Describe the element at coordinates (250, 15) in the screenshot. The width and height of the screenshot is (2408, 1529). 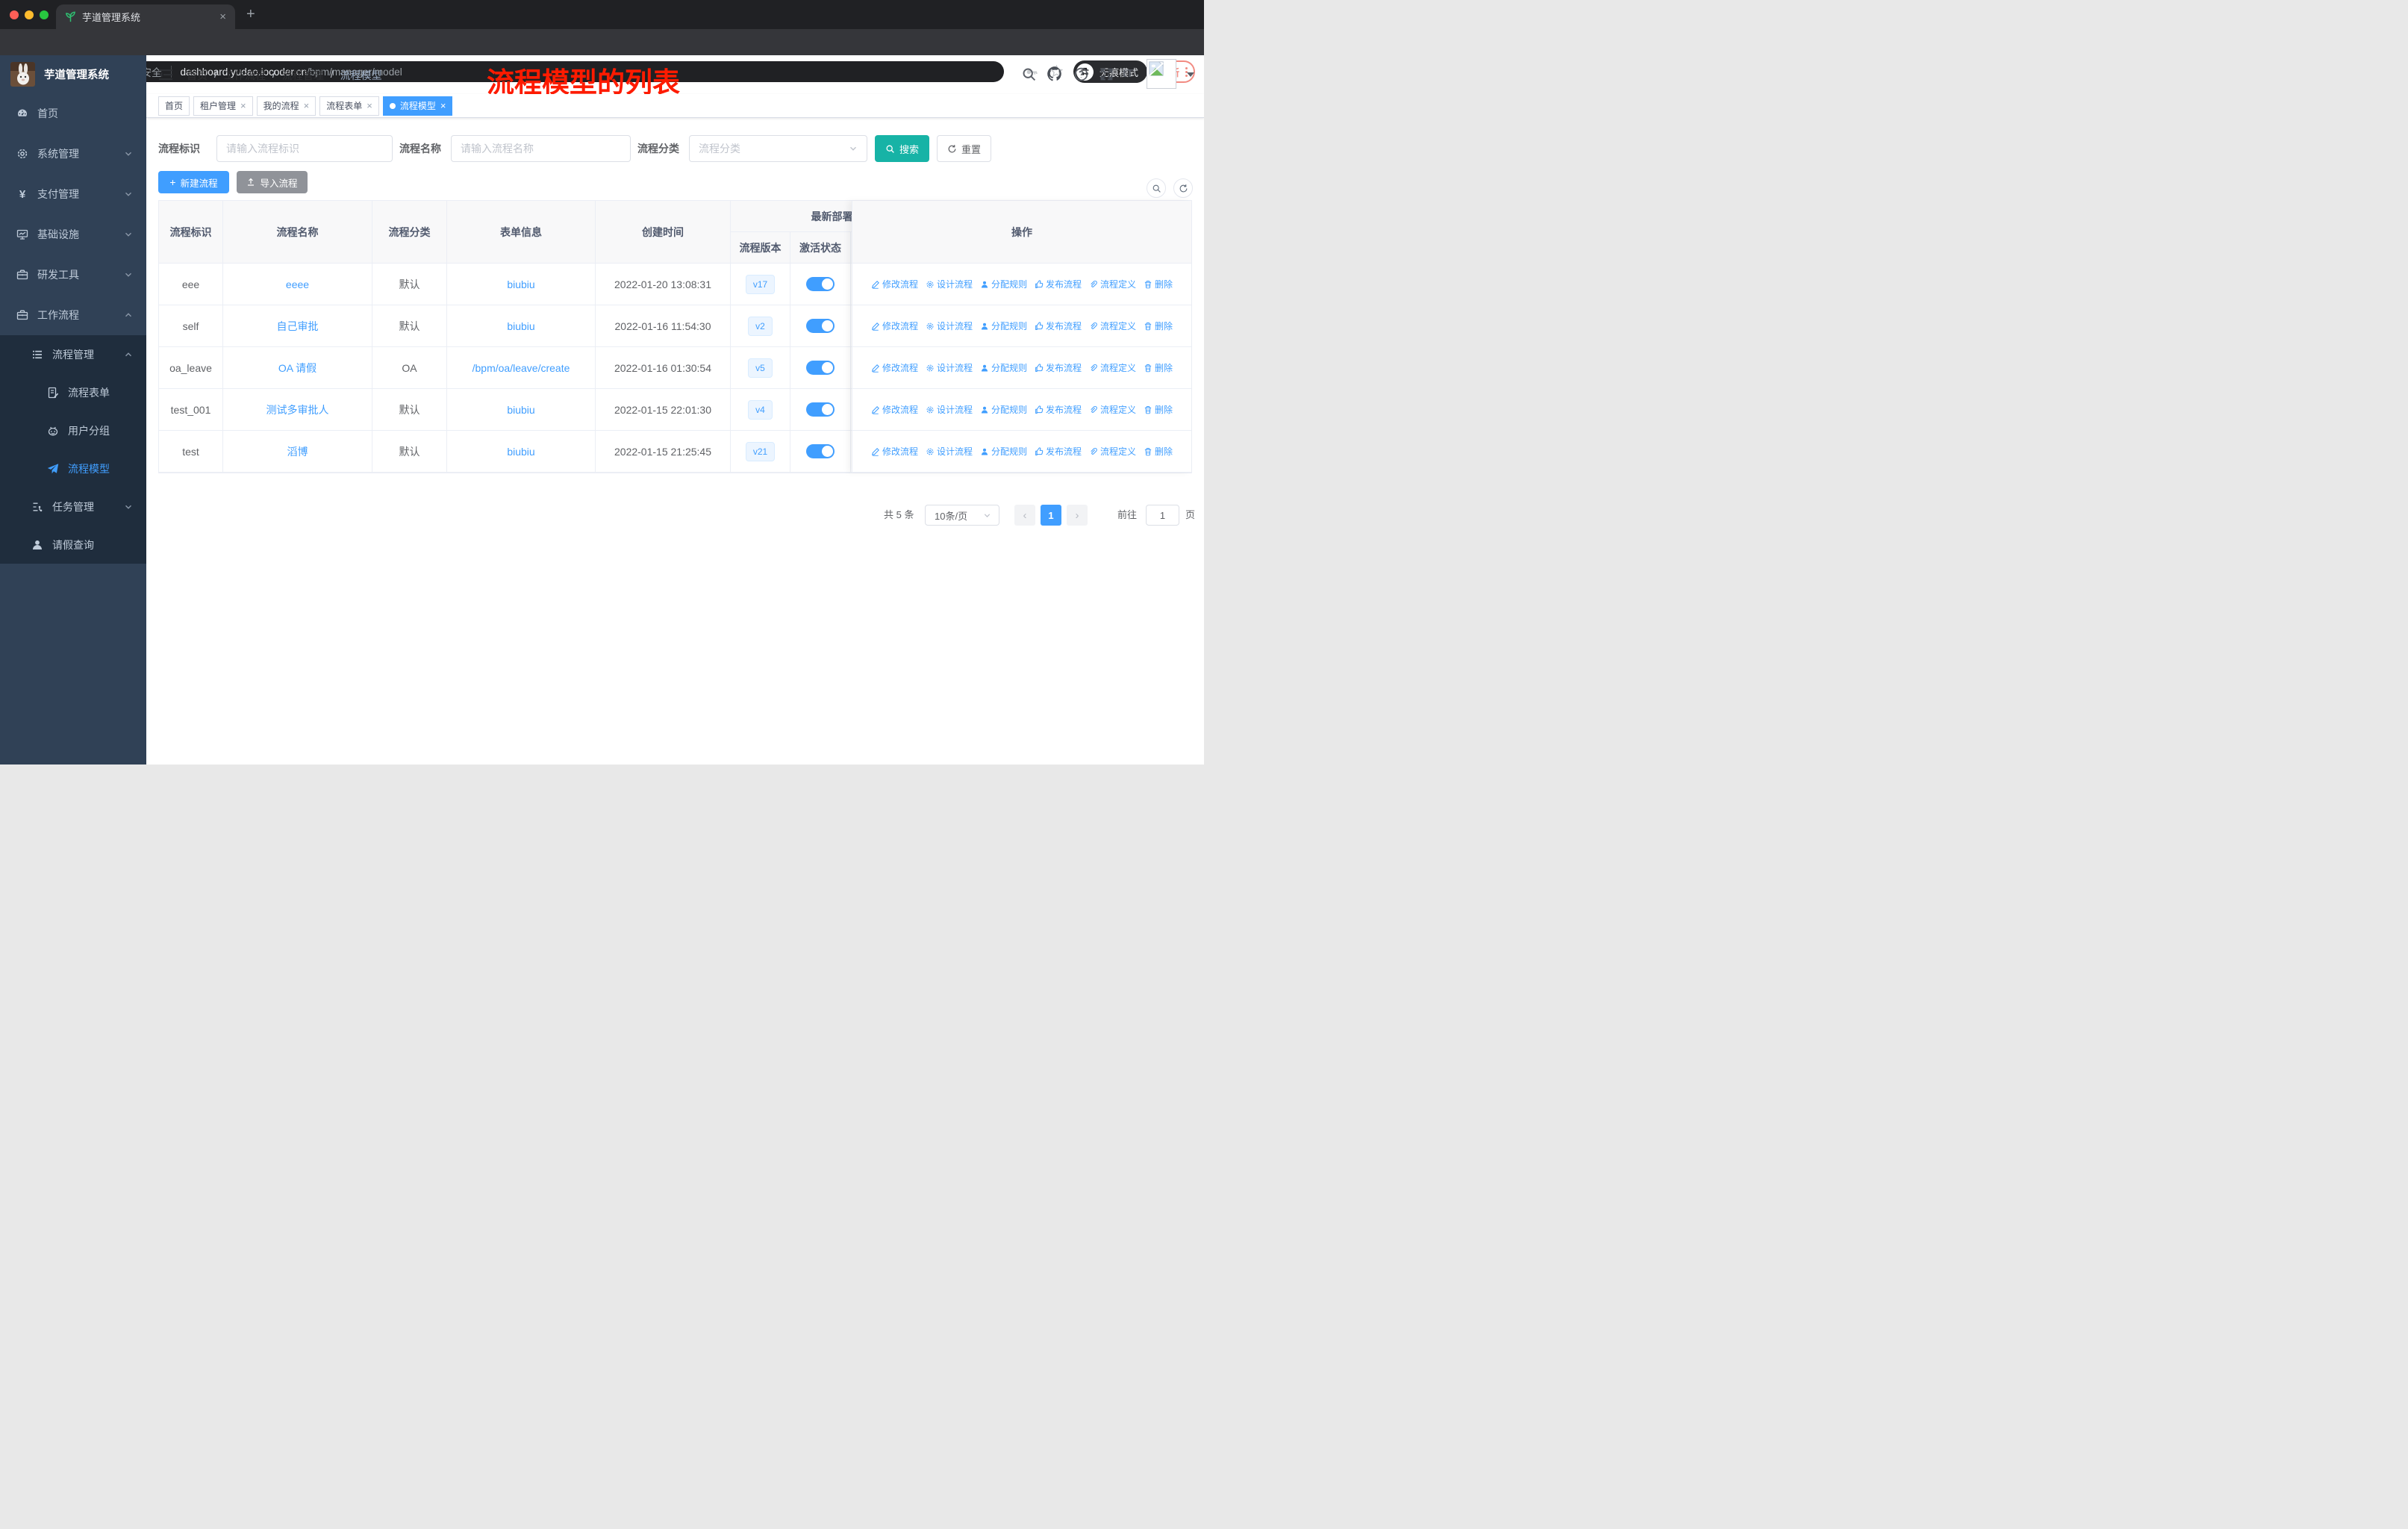
I see `new-tab-button: +` at that location.